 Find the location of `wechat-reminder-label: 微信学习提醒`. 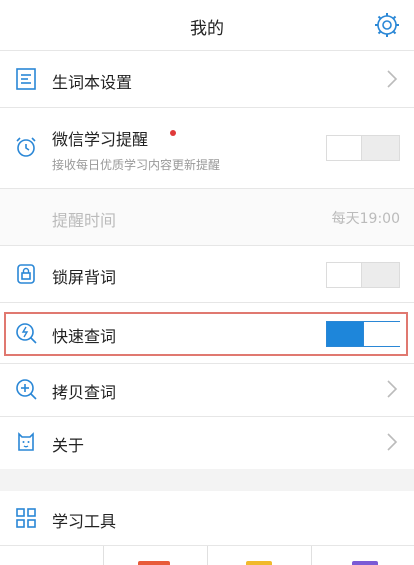

wechat-reminder-label: 微信学习提醒 is located at coordinates (100, 139).